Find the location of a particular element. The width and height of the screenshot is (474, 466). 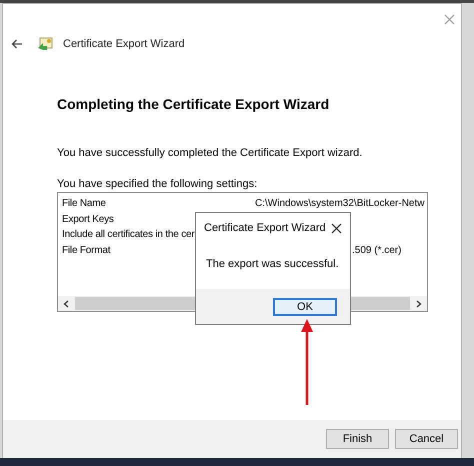

setting-name: Export Keys is located at coordinates (88, 219).